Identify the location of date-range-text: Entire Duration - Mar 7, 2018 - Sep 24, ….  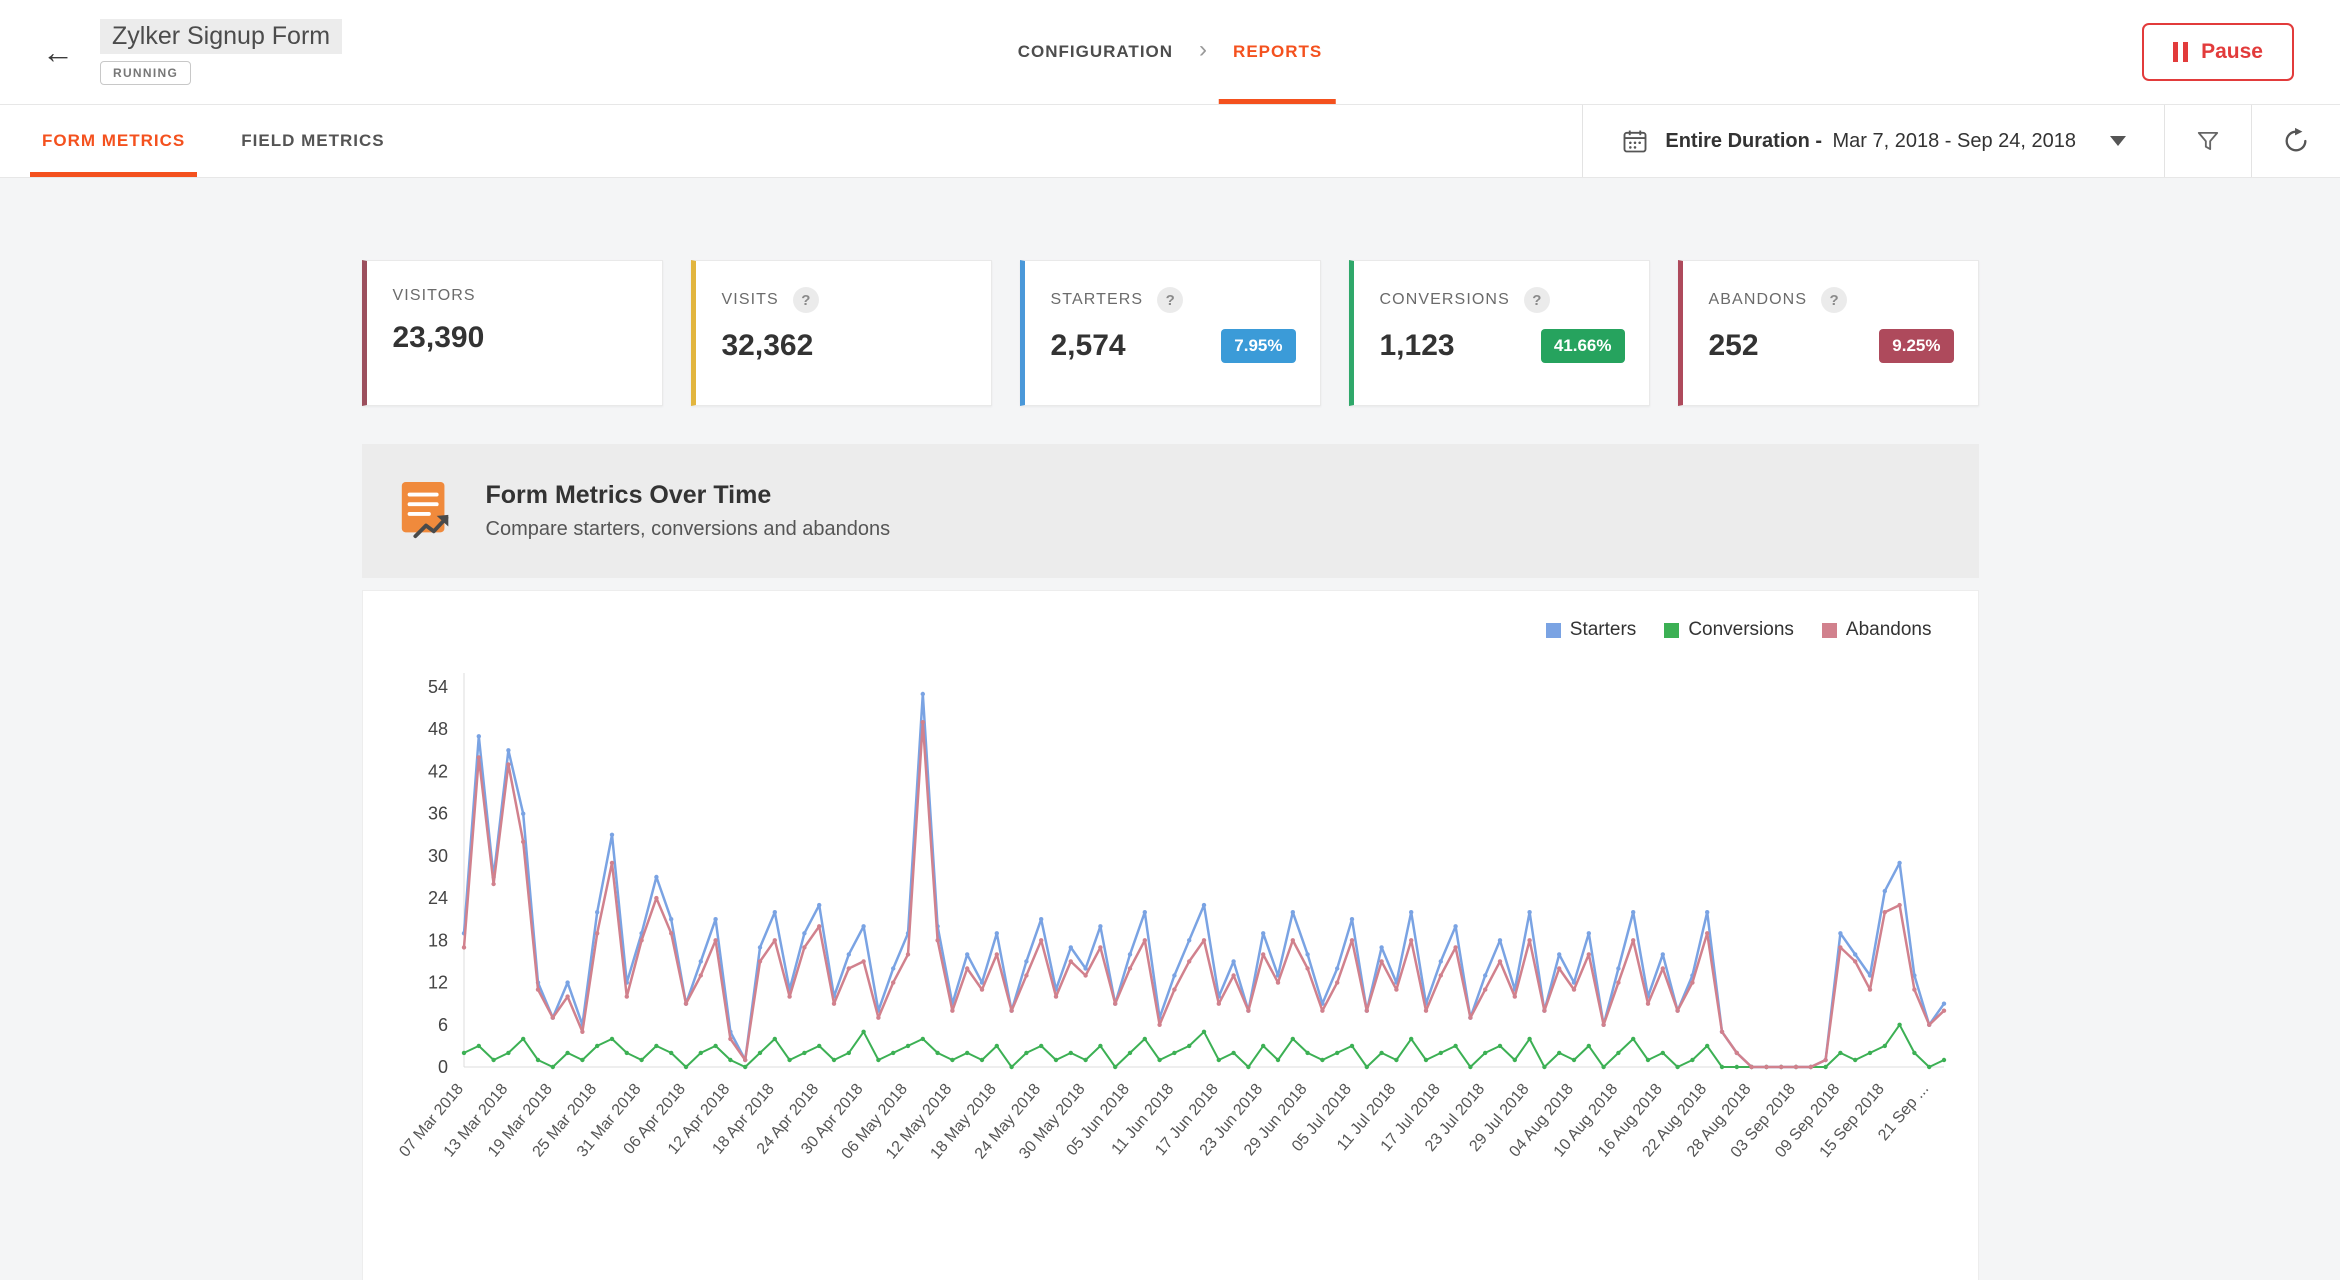
(1870, 141).